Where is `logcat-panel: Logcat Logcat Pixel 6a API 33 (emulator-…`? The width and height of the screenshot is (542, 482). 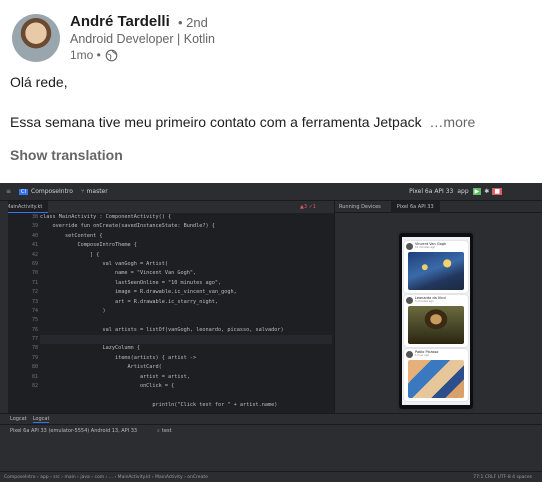
logcat-panel: Logcat Logcat Pixel 6a API 33 (emulator-… is located at coordinates (271, 442).